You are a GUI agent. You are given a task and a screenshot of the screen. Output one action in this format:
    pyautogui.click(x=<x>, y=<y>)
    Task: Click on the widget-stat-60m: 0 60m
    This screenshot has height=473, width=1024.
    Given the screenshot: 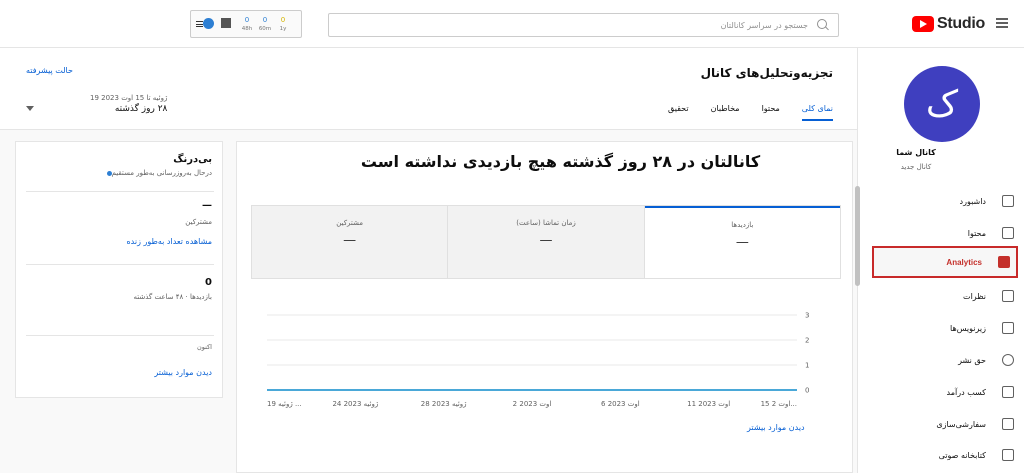 What is the action you would take?
    pyautogui.click(x=265, y=24)
    